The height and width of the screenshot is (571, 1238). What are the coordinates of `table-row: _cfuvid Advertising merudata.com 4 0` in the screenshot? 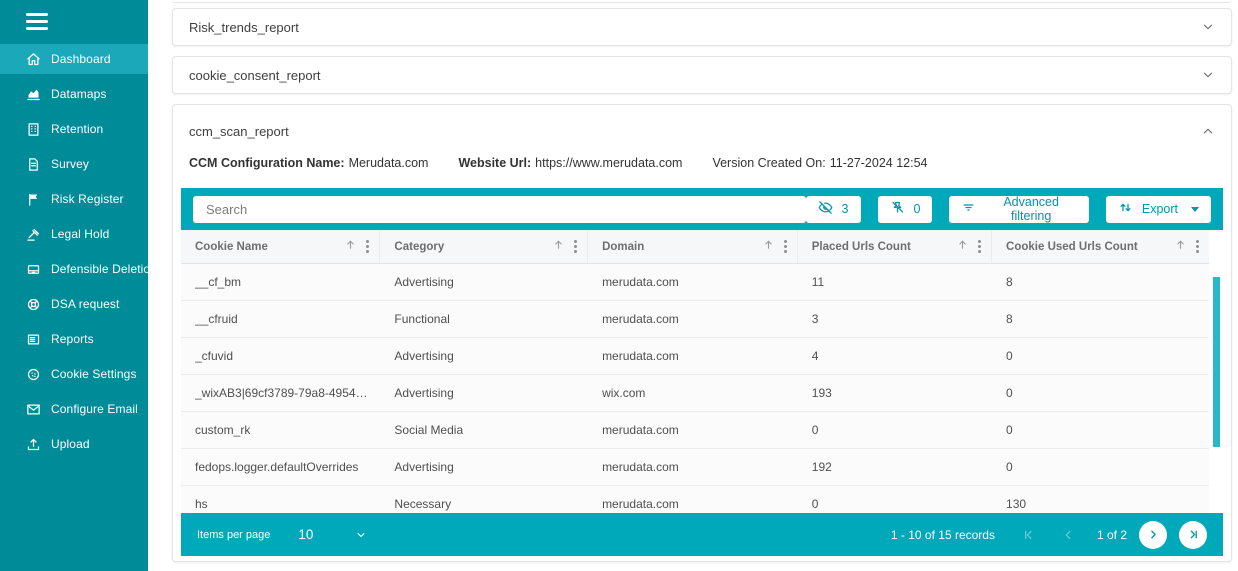 It's located at (695, 356).